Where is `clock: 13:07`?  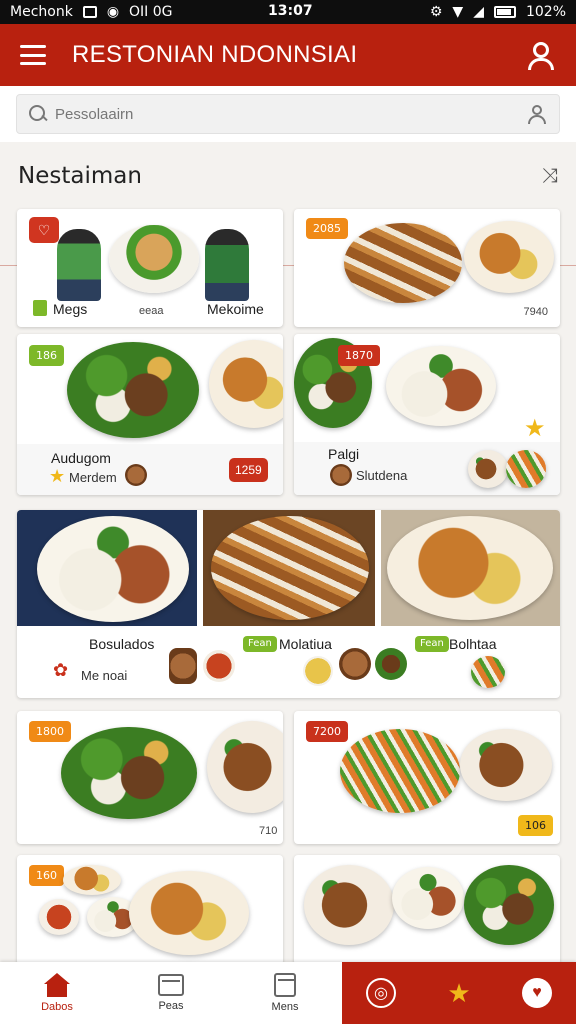 clock: 13:07 is located at coordinates (290, 11).